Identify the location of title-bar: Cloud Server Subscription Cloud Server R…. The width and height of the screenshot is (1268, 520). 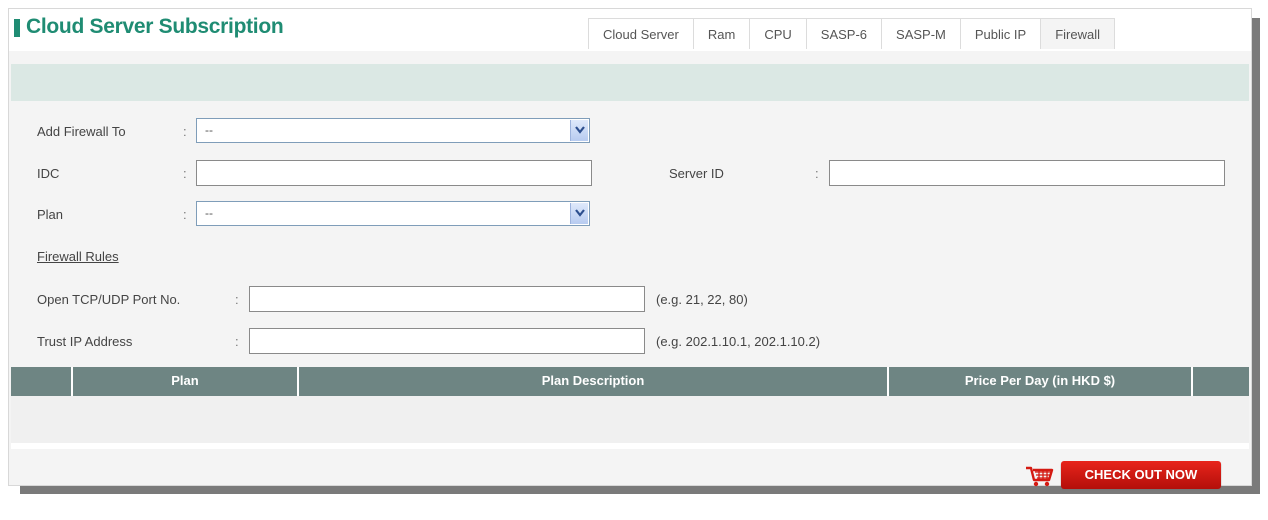
(630, 30).